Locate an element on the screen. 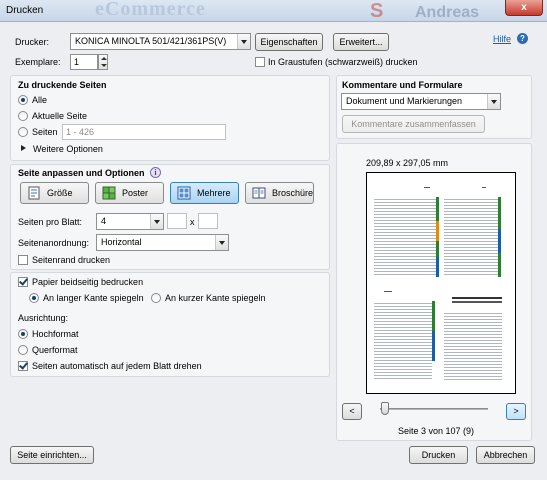 The width and height of the screenshot is (547, 480). pages-all-label: Alle is located at coordinates (40, 100).